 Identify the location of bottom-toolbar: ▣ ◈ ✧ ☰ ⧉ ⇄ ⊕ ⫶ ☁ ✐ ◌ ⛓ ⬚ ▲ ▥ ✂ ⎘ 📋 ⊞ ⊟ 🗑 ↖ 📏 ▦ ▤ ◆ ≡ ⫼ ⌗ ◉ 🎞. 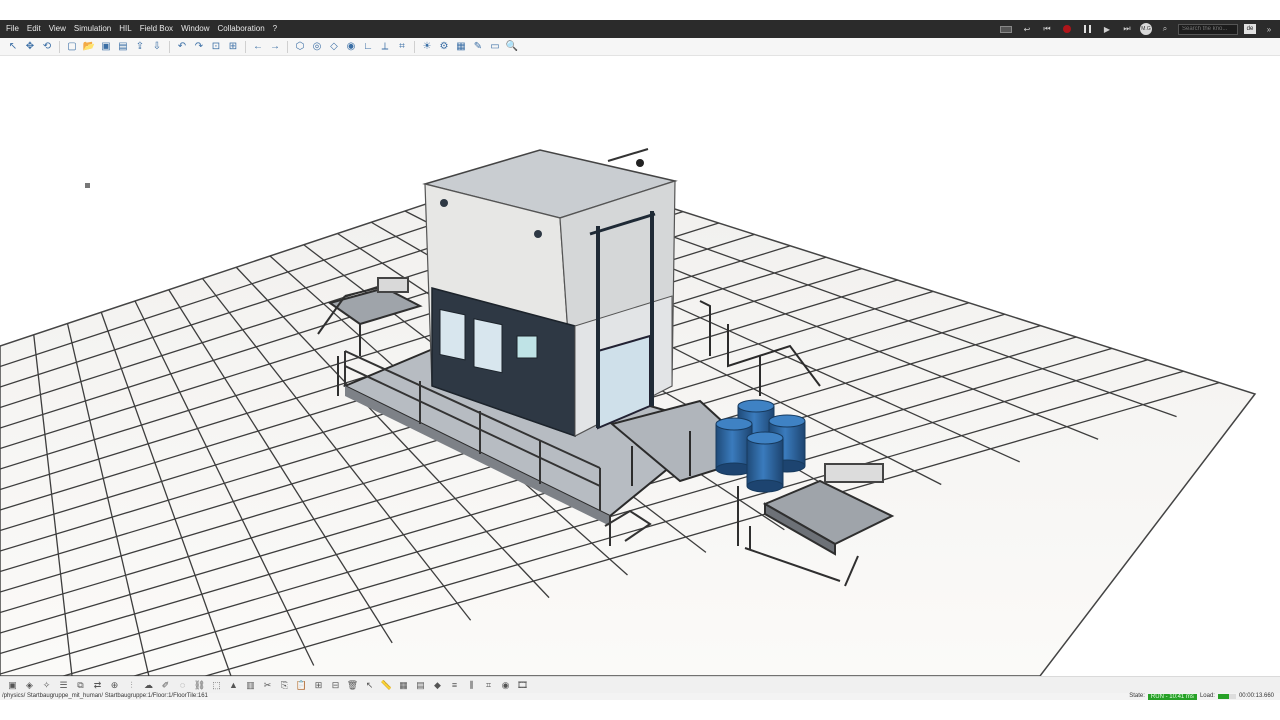
(640, 684).